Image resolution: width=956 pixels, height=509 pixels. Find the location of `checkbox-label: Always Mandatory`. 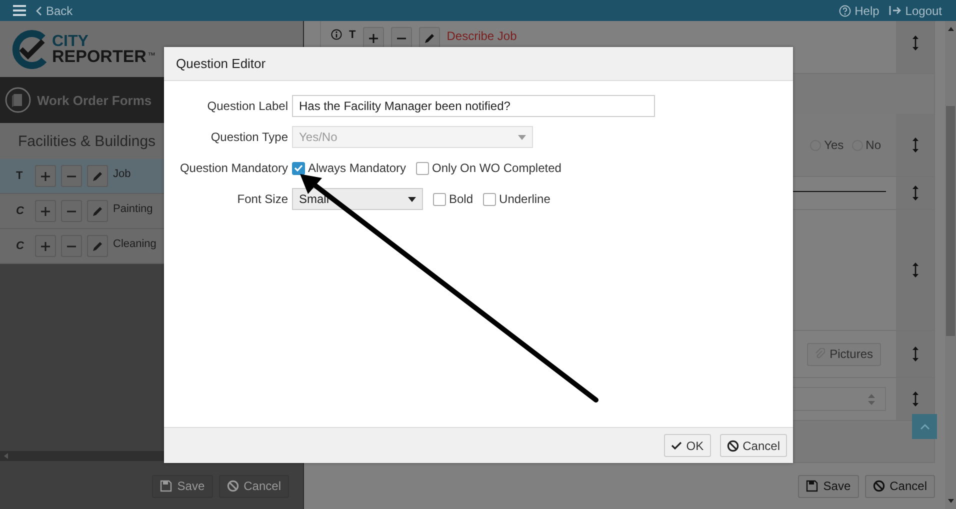

checkbox-label: Always Mandatory is located at coordinates (357, 168).